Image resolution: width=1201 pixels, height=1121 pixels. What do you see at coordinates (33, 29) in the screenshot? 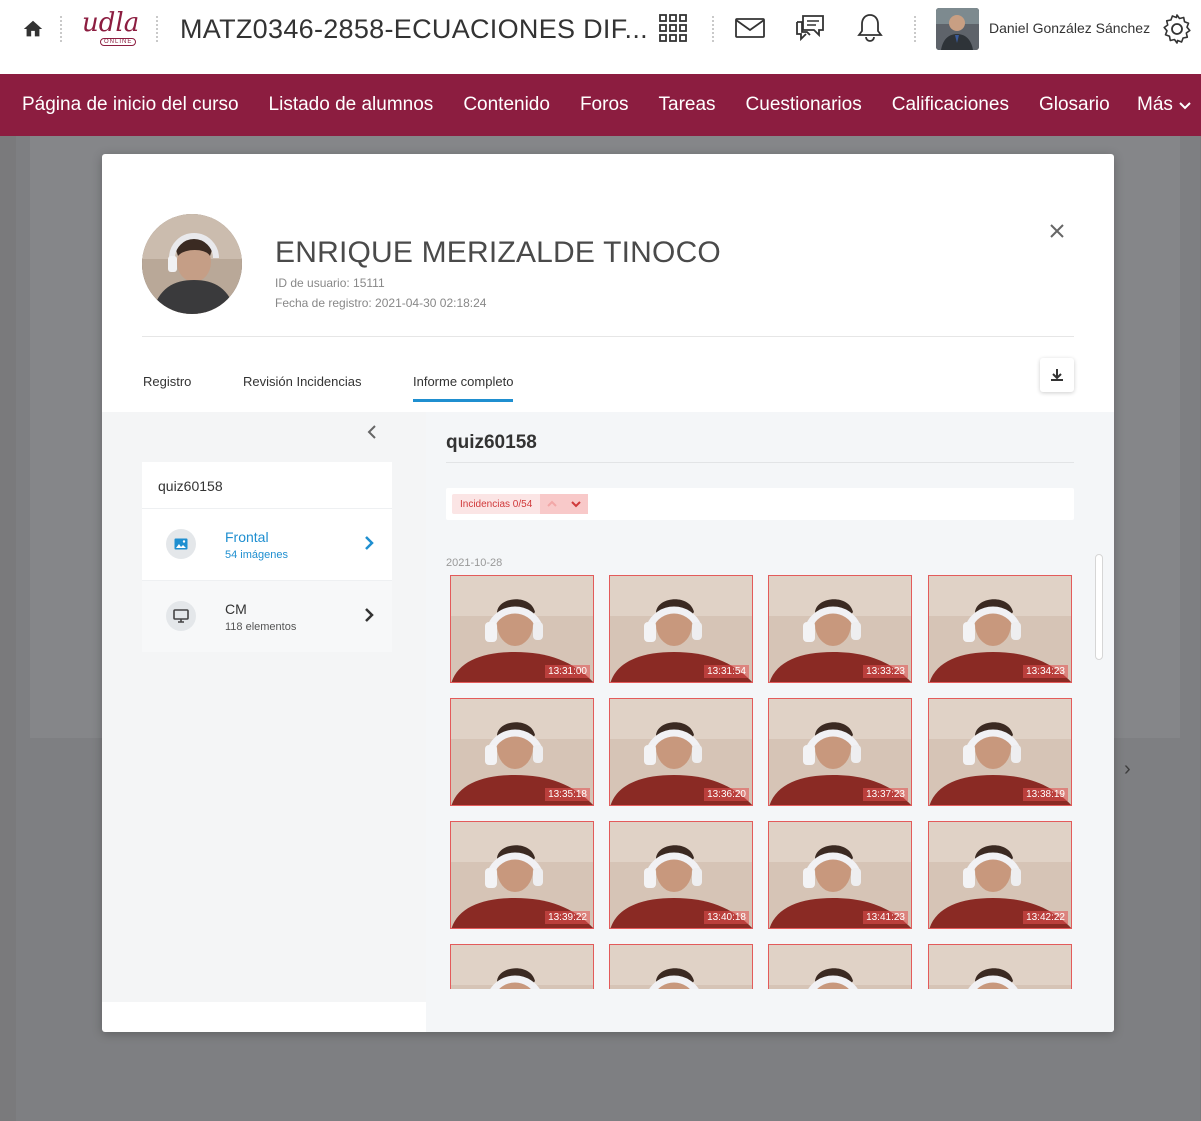
I see `home-icon` at bounding box center [33, 29].